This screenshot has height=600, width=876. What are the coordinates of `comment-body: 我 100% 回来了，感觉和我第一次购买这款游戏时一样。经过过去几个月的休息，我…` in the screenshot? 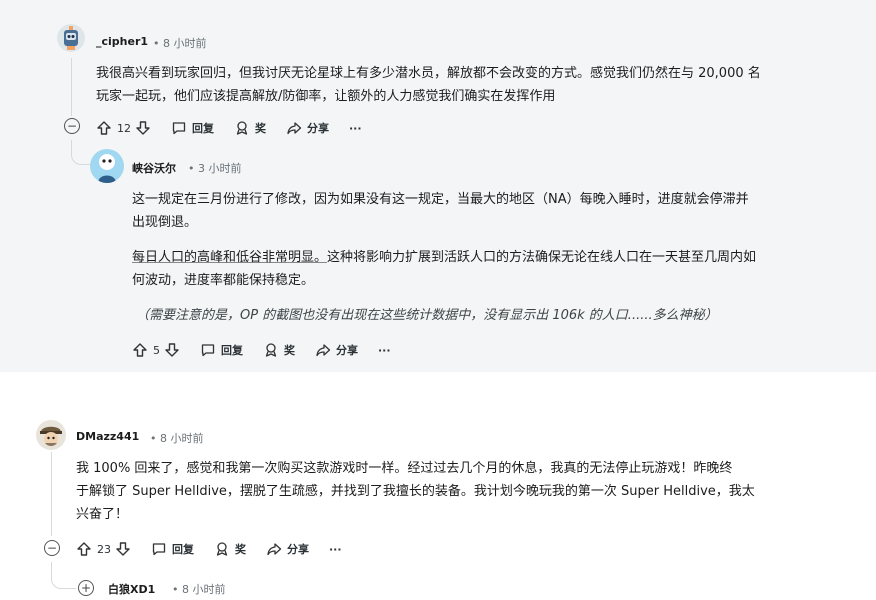 It's located at (471, 491).